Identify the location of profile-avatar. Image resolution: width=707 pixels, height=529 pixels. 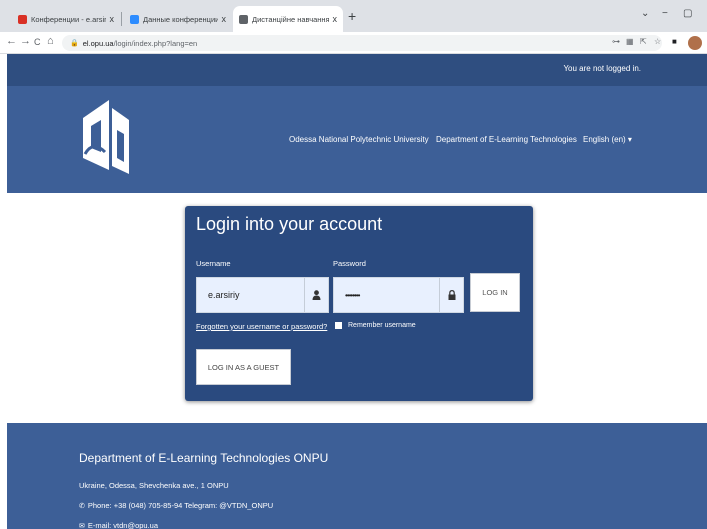
(695, 43).